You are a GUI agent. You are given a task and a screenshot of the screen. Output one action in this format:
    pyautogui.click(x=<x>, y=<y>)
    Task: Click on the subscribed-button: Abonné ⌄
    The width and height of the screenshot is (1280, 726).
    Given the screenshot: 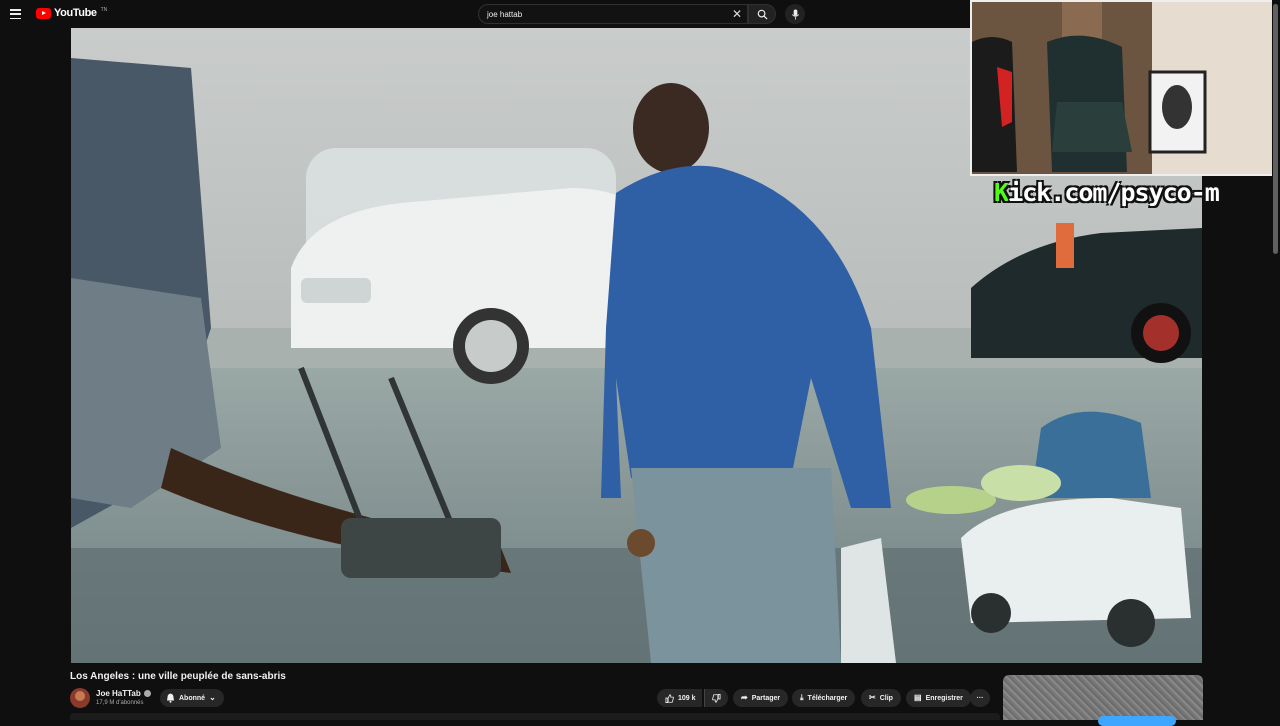 What is the action you would take?
    pyautogui.click(x=192, y=698)
    